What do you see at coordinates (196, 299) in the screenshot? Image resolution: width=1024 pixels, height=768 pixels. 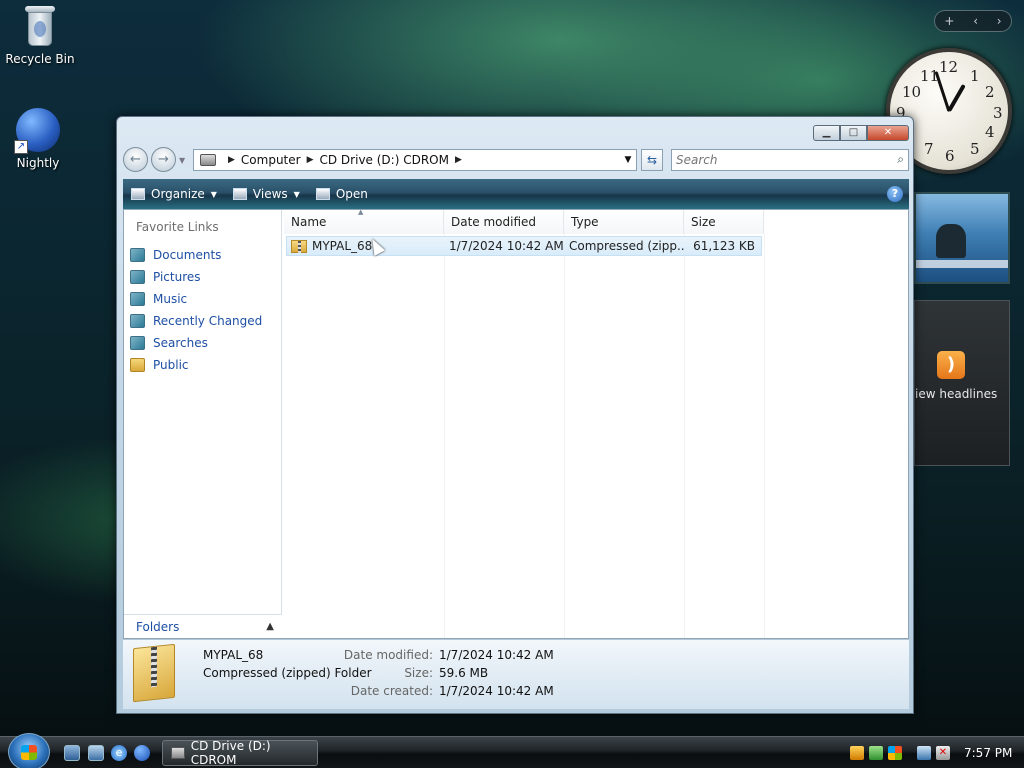 I see `nav-item-music: Music` at bounding box center [196, 299].